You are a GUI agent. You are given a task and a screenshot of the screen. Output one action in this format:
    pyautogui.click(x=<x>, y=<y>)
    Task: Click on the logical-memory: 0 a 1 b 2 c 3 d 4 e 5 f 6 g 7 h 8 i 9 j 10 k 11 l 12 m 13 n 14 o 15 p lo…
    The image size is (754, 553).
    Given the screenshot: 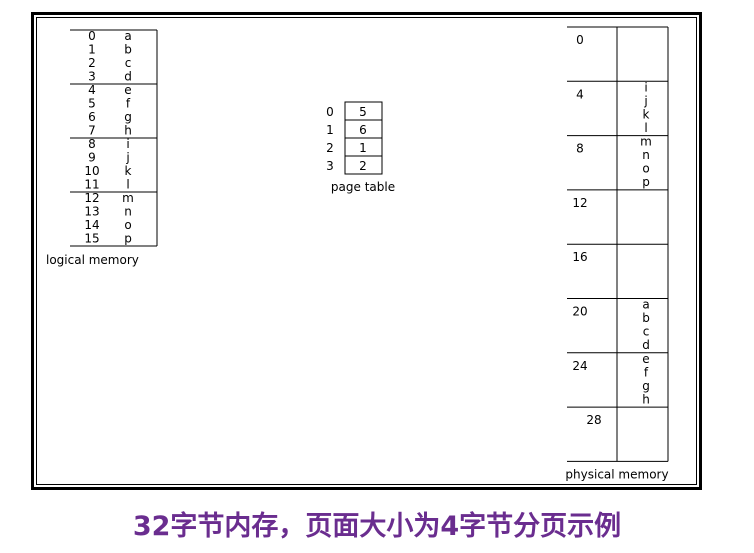 What is the action you would take?
    pyautogui.click(x=102, y=148)
    